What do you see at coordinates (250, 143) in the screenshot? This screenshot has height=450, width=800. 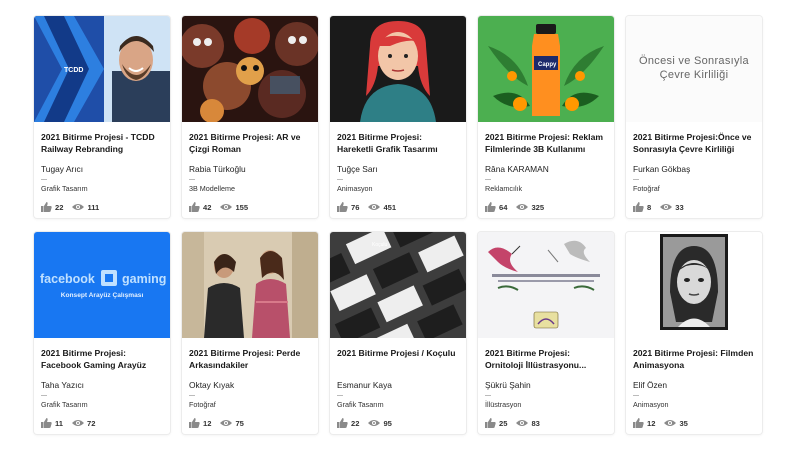 I see `project-title: 2021 Bitirme Projesi: AR ve Çizgi Roman` at bounding box center [250, 143].